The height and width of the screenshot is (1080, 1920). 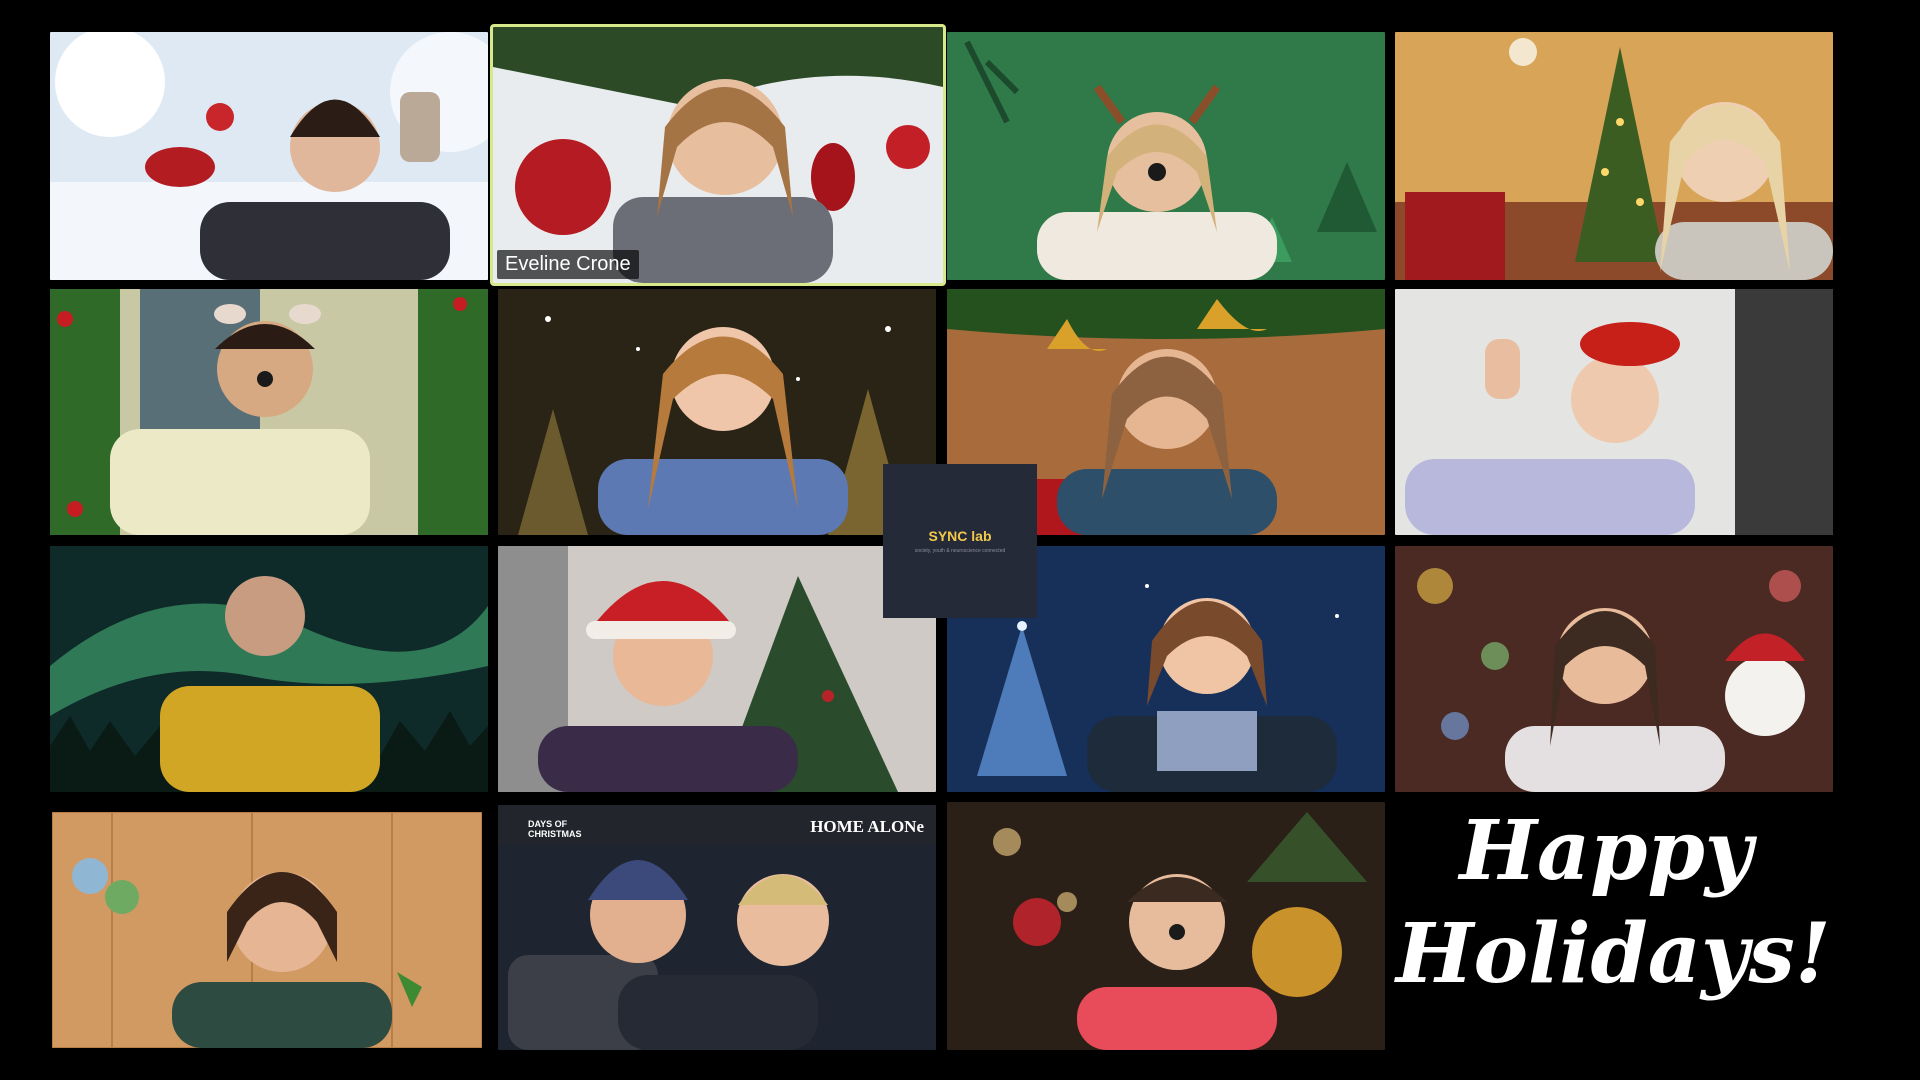 I want to click on northern-lights-background, so click(x=269, y=669).